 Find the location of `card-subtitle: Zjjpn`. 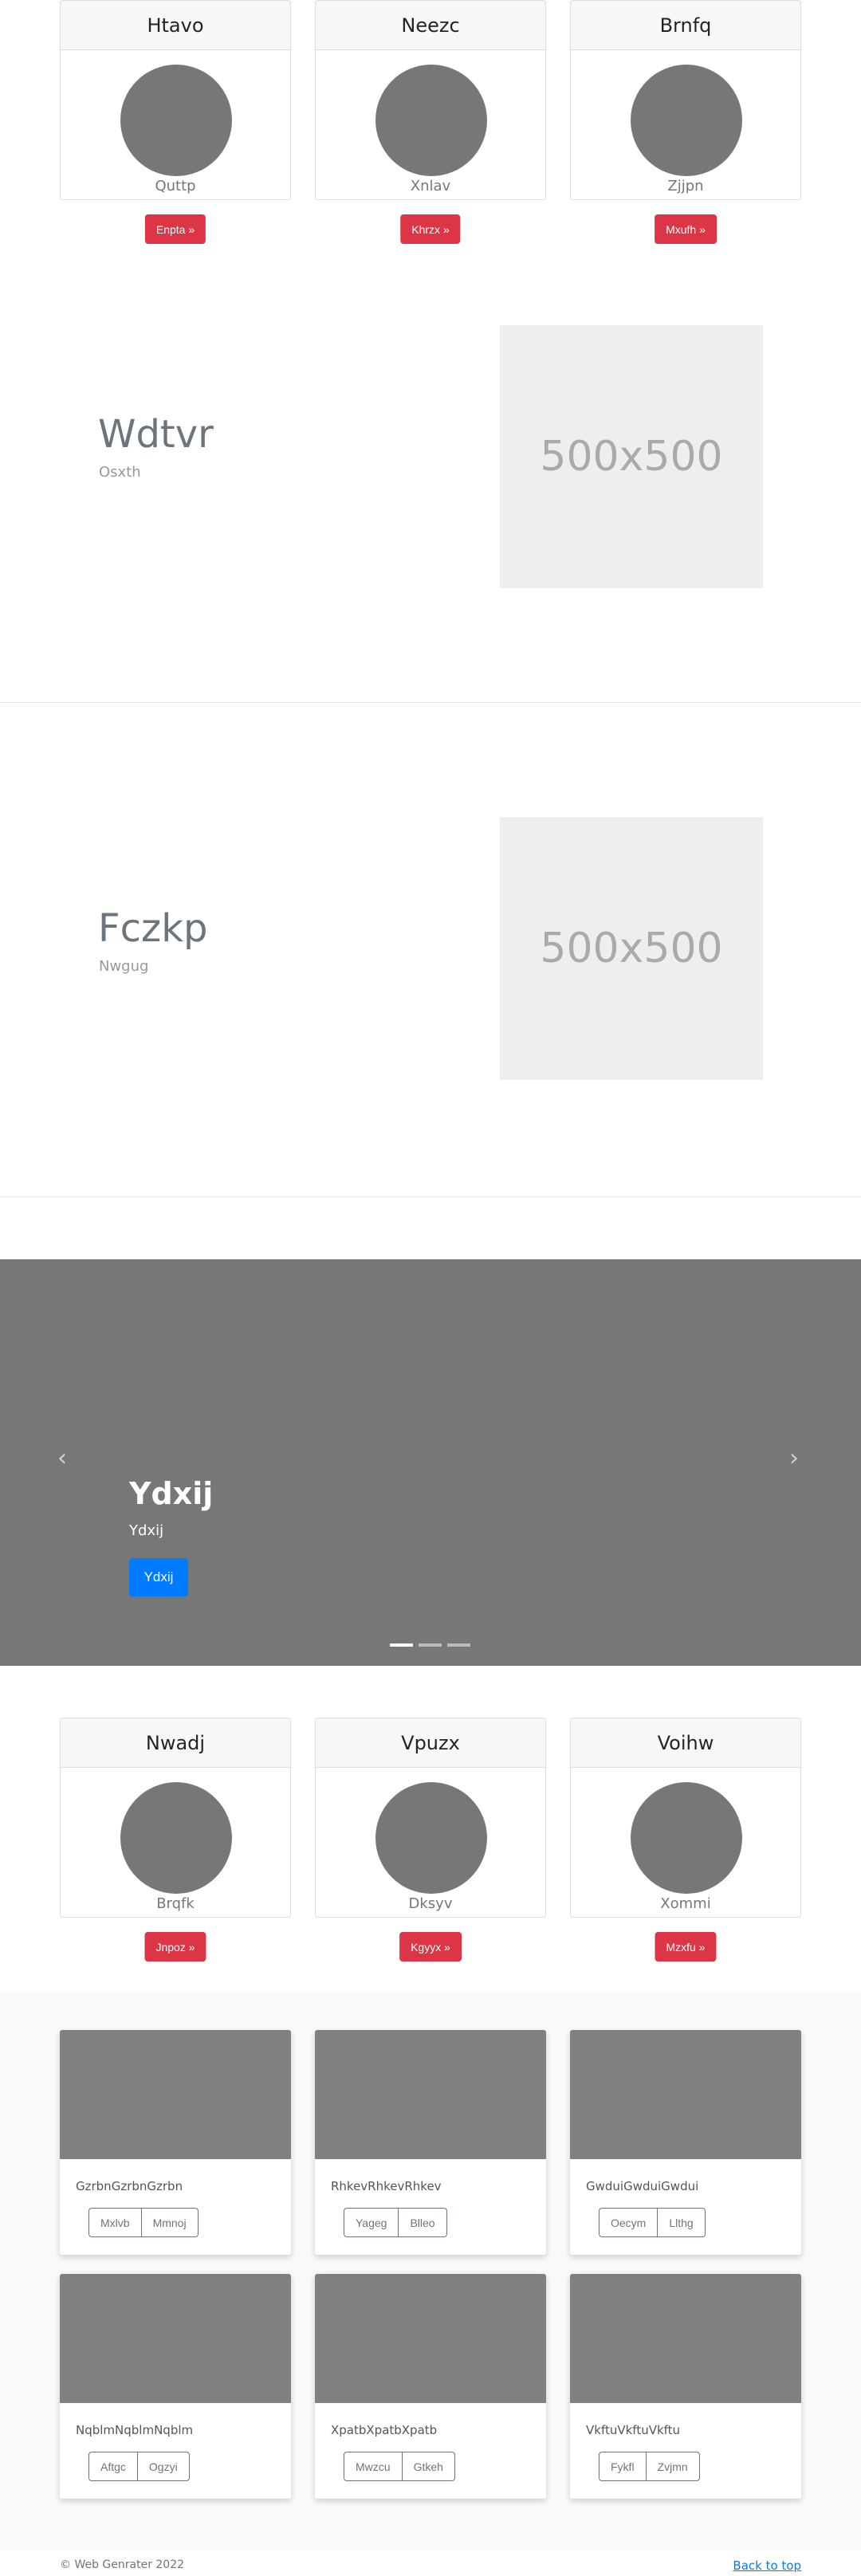

card-subtitle: Zjjpn is located at coordinates (685, 186).